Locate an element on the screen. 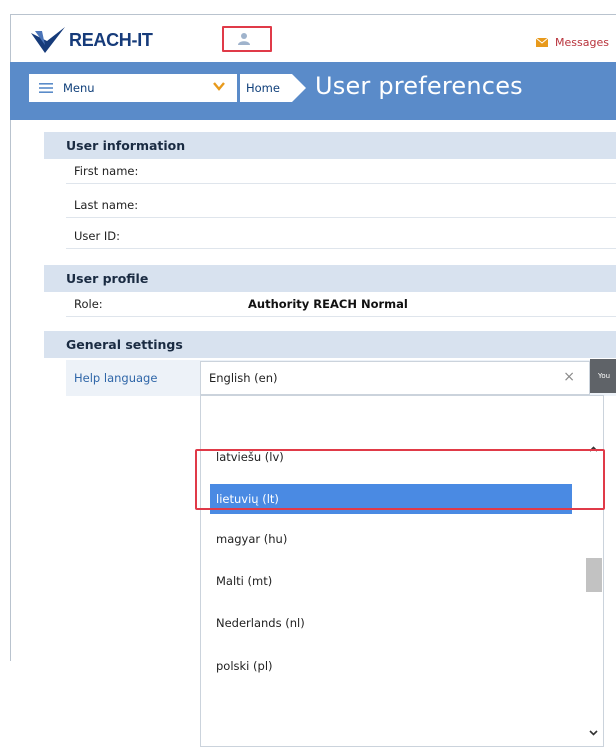 Image resolution: width=616 pixels, height=747 pixels. list-scrollbar is located at coordinates (594, 571).